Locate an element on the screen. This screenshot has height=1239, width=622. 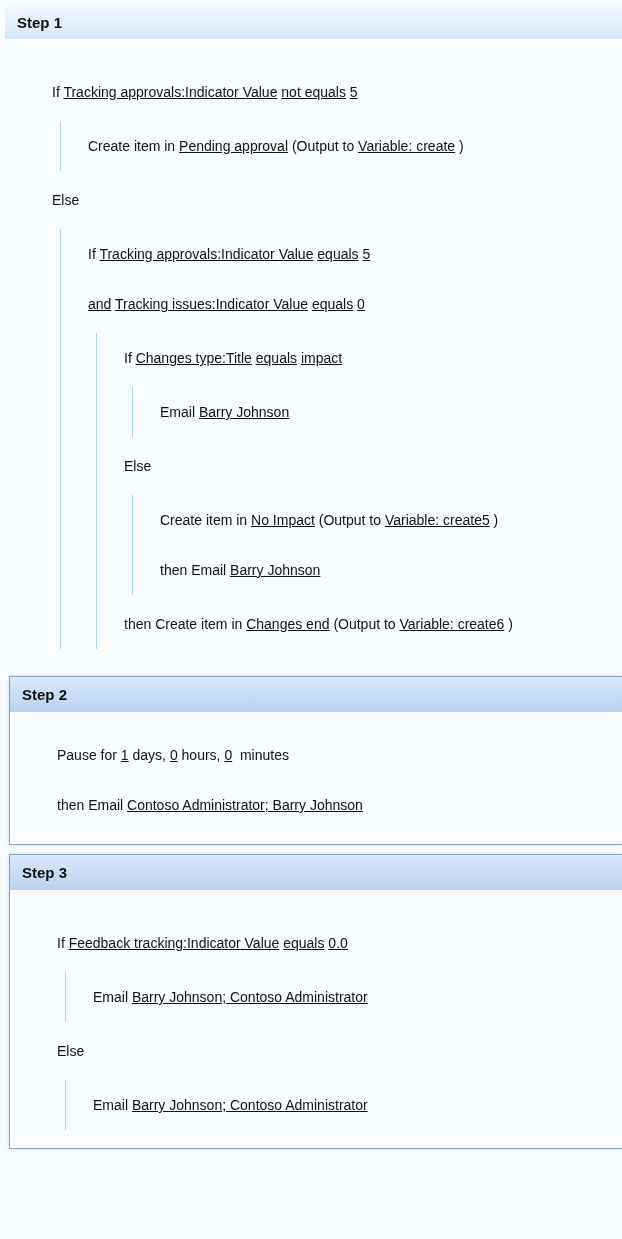
link: and is located at coordinates (100, 304).